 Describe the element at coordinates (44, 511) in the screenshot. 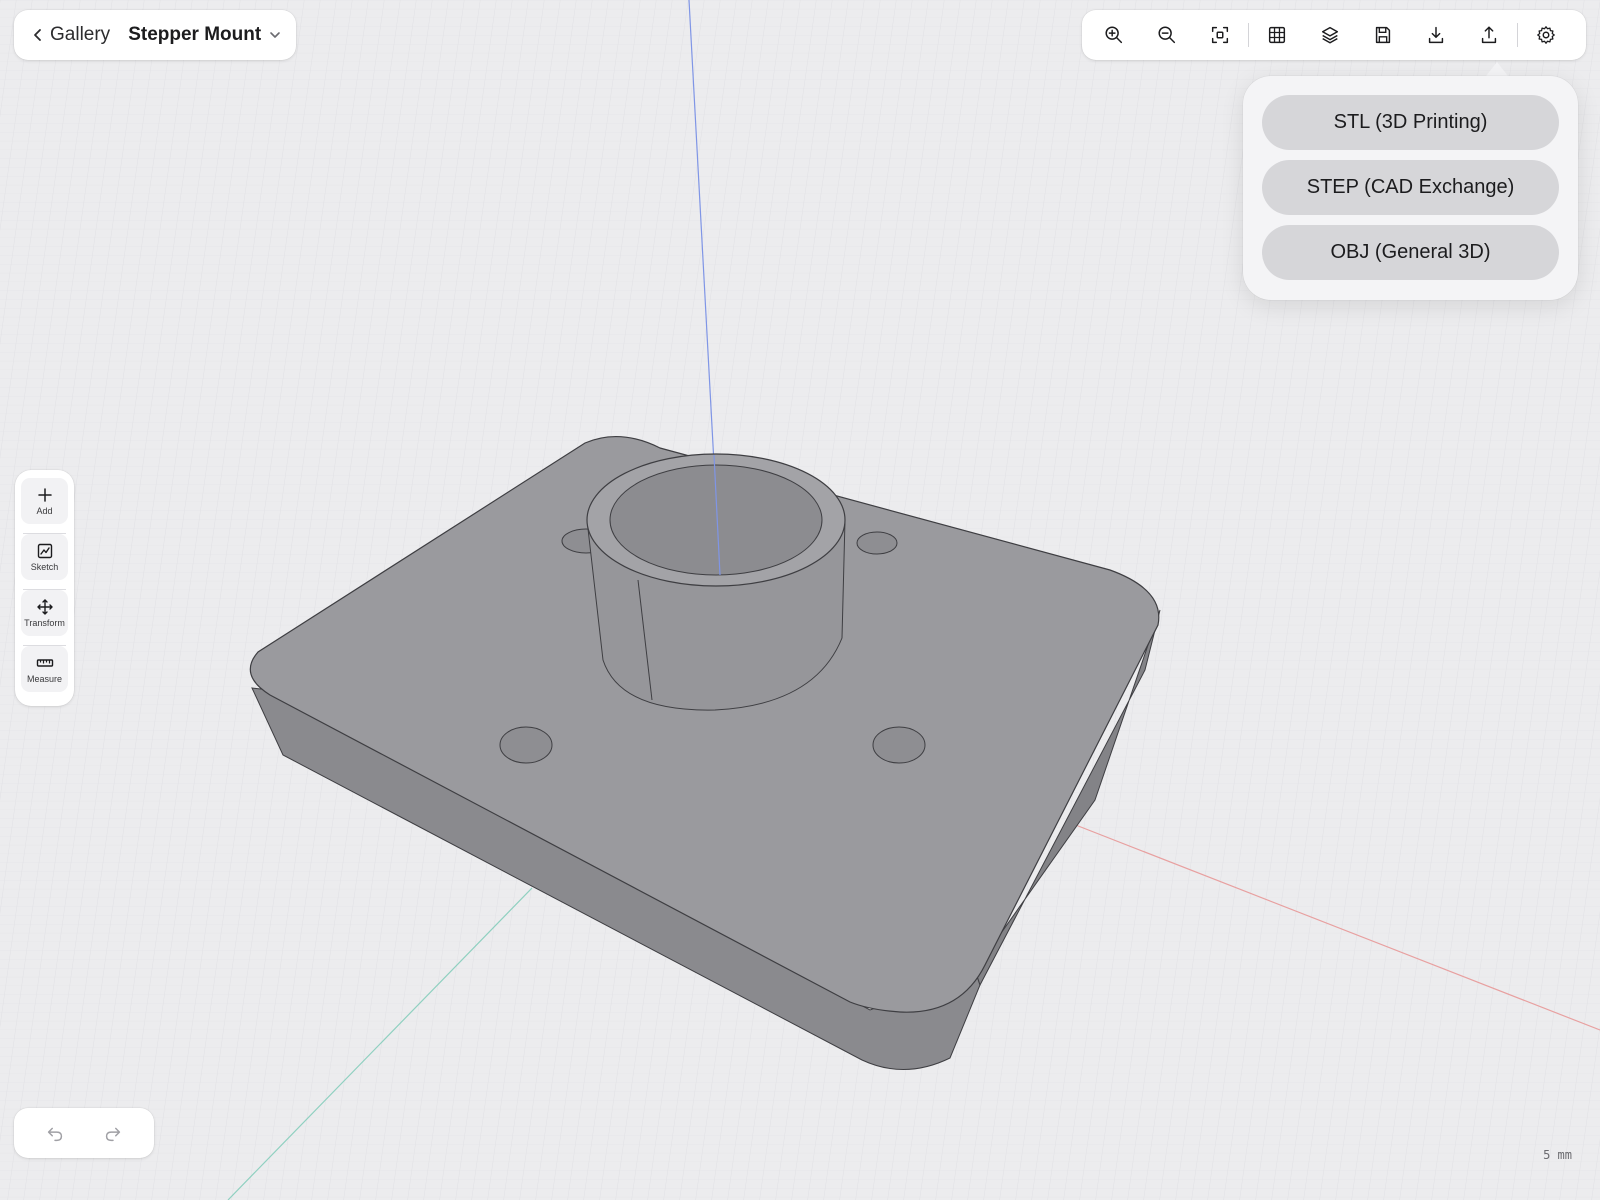

I see `add-tool-label: Add` at that location.